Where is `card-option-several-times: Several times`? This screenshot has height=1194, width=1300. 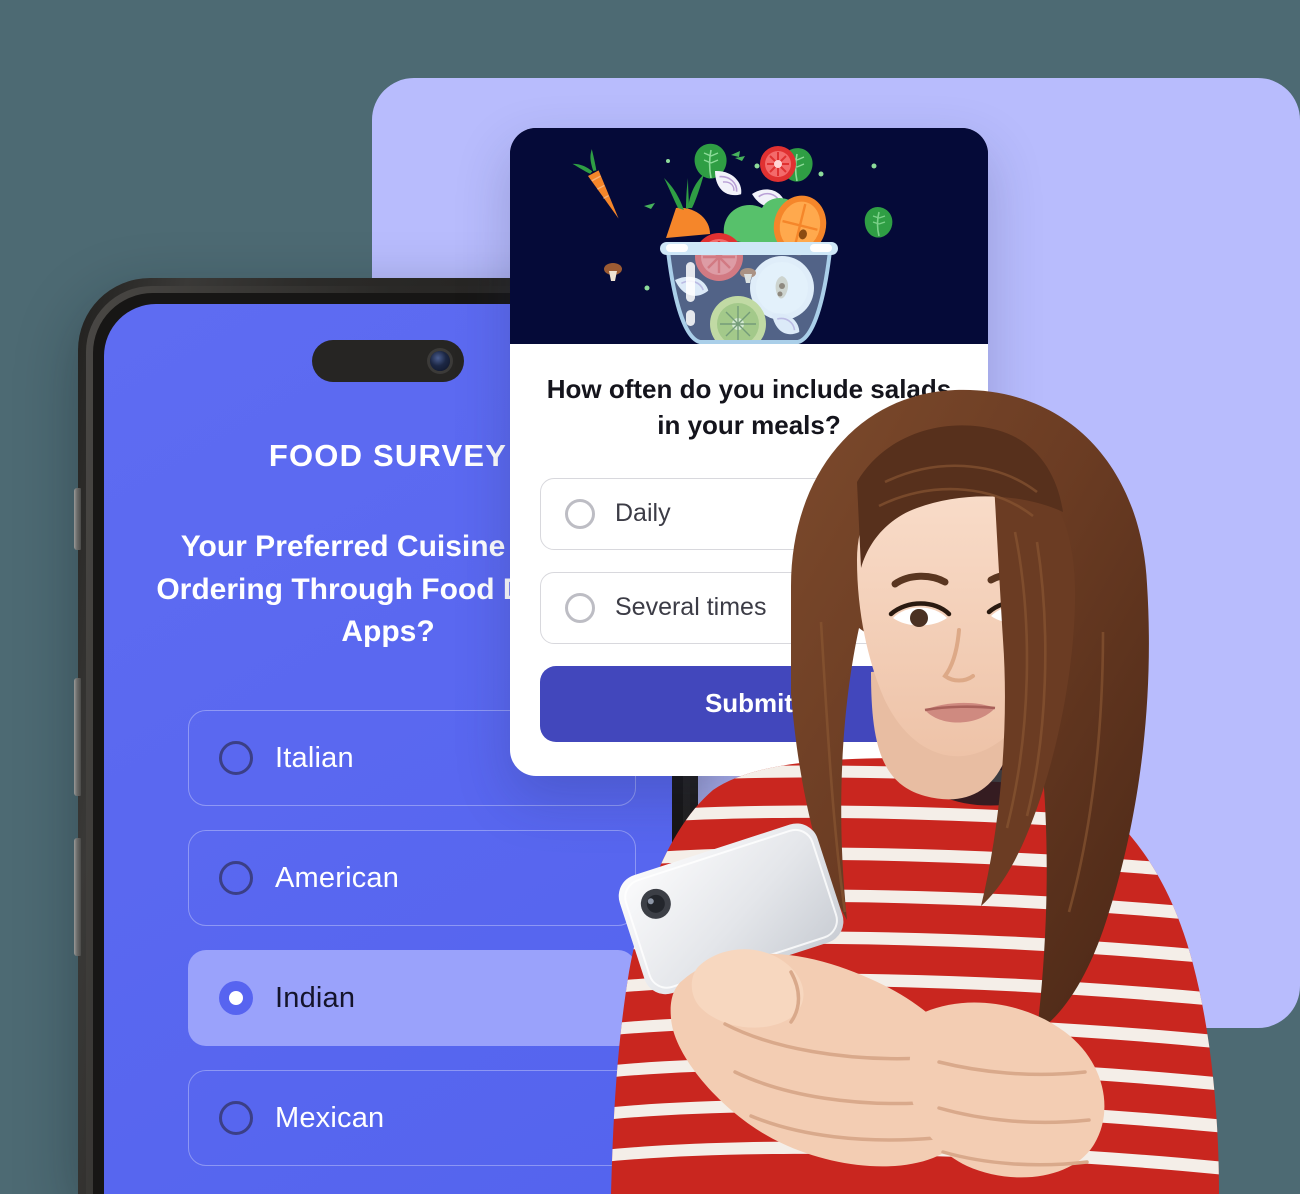 card-option-several-times: Several times is located at coordinates (749, 607).